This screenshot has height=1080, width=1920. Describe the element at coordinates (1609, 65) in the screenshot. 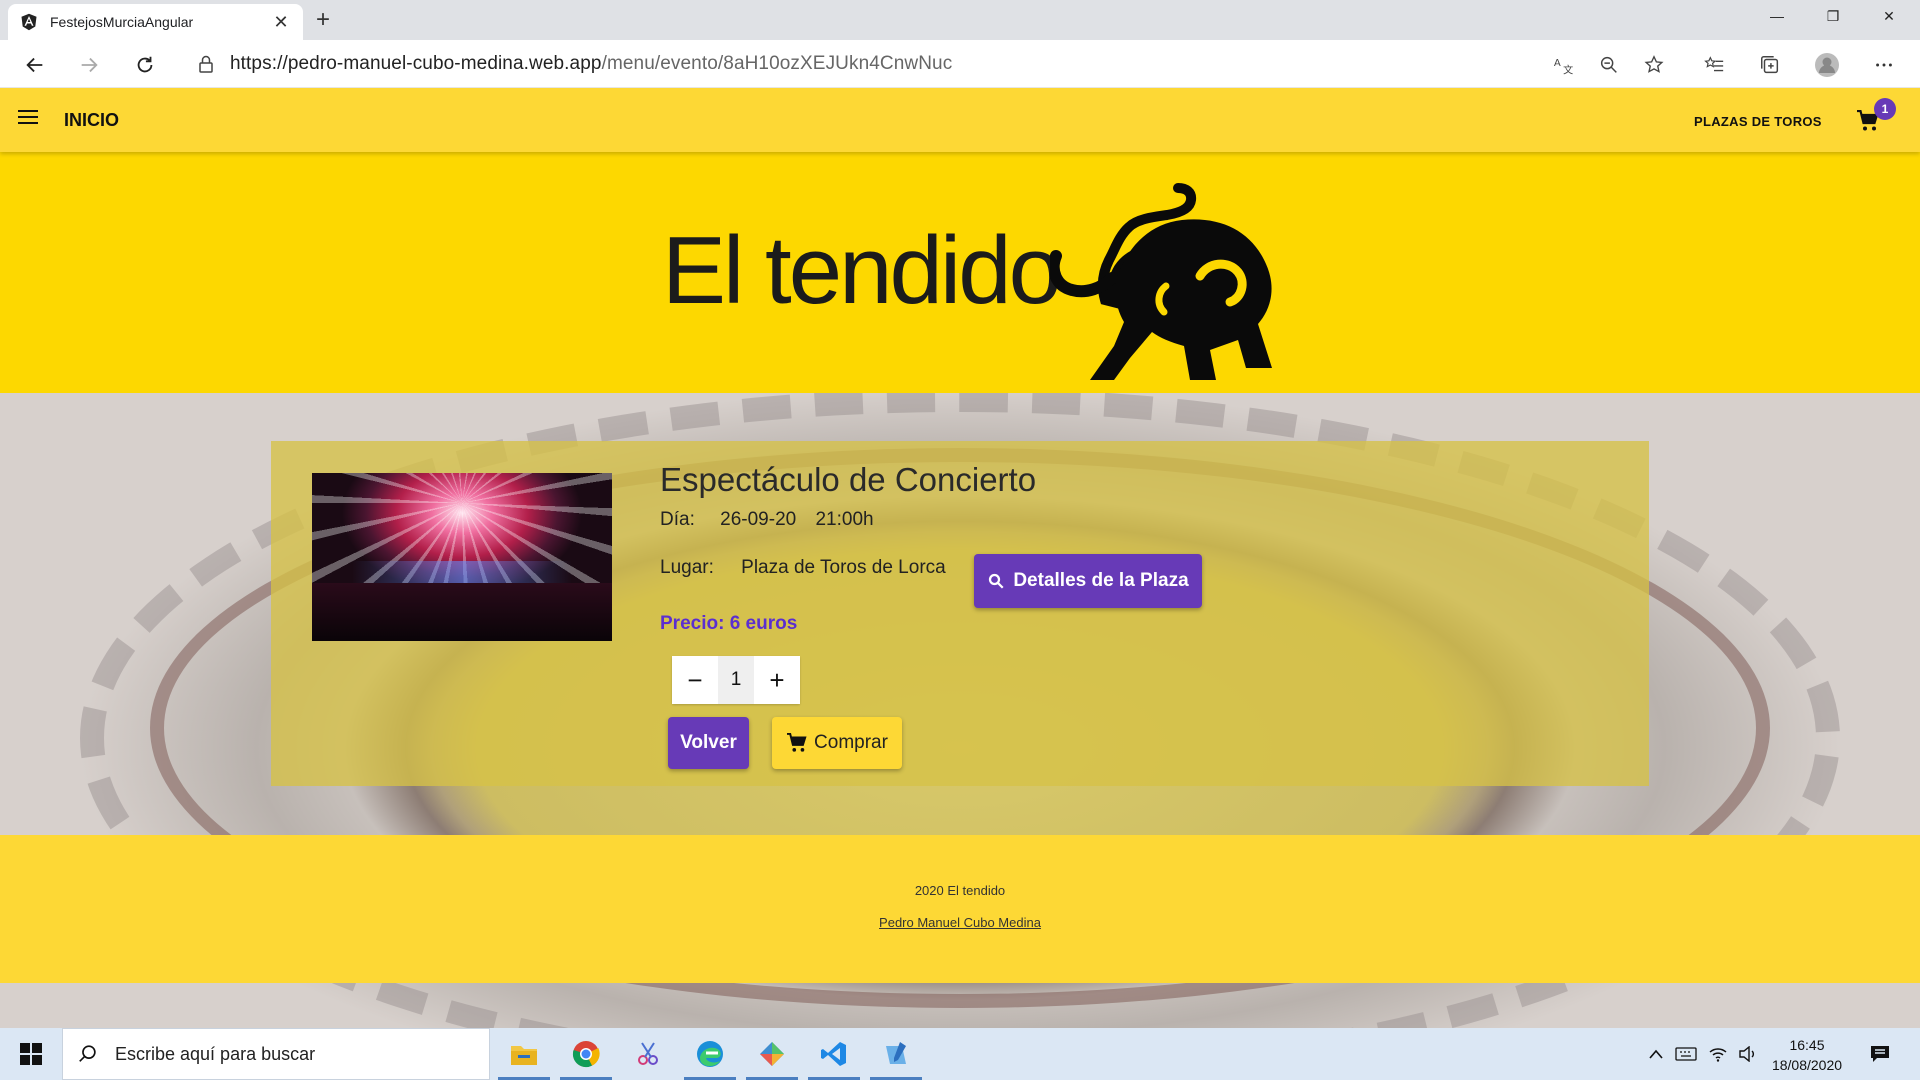

I see `zoom-icon` at that location.